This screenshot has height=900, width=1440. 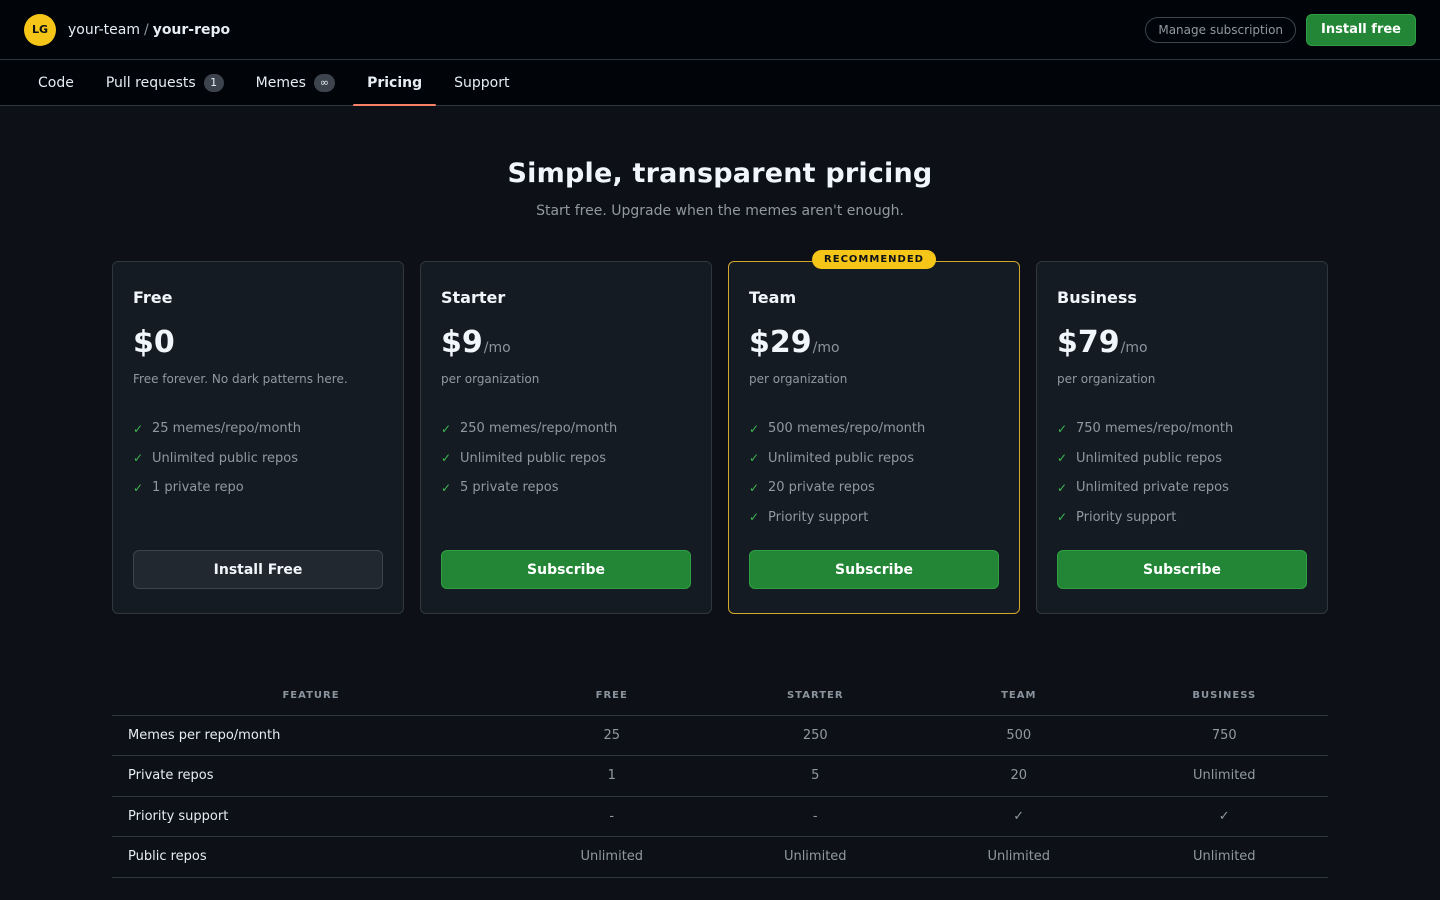 What do you see at coordinates (1019, 696) in the screenshot?
I see `column-header-team: TEAM` at bounding box center [1019, 696].